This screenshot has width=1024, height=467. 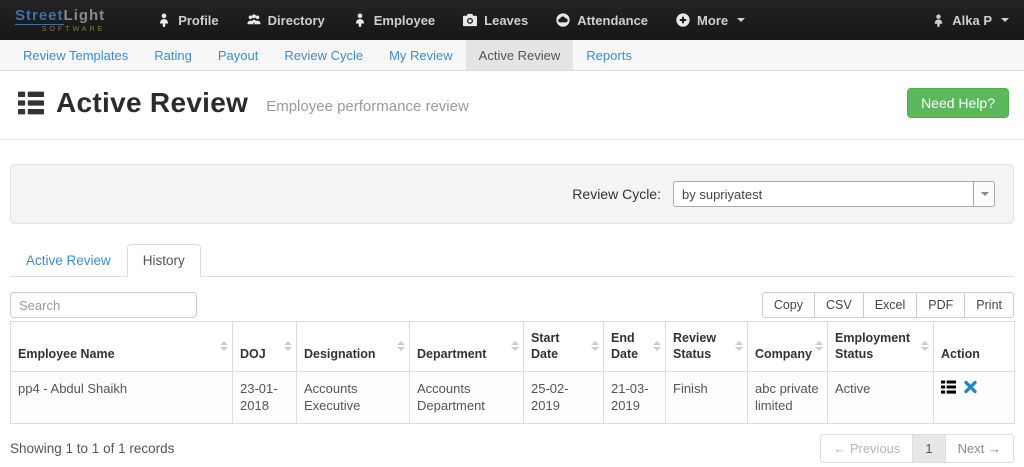 What do you see at coordinates (173, 55) in the screenshot?
I see `subnav-item-rating: Rating` at bounding box center [173, 55].